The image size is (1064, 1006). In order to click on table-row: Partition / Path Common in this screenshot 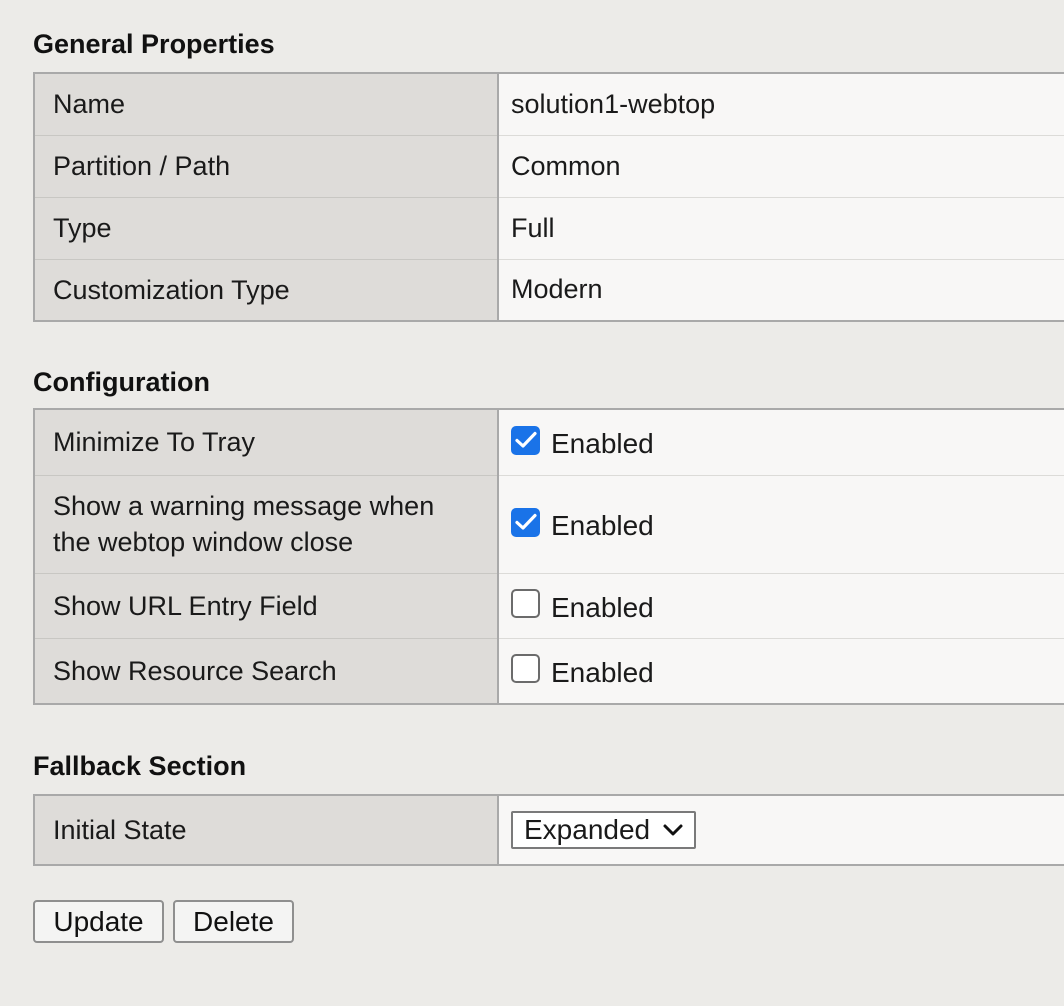, I will do `click(549, 166)`.